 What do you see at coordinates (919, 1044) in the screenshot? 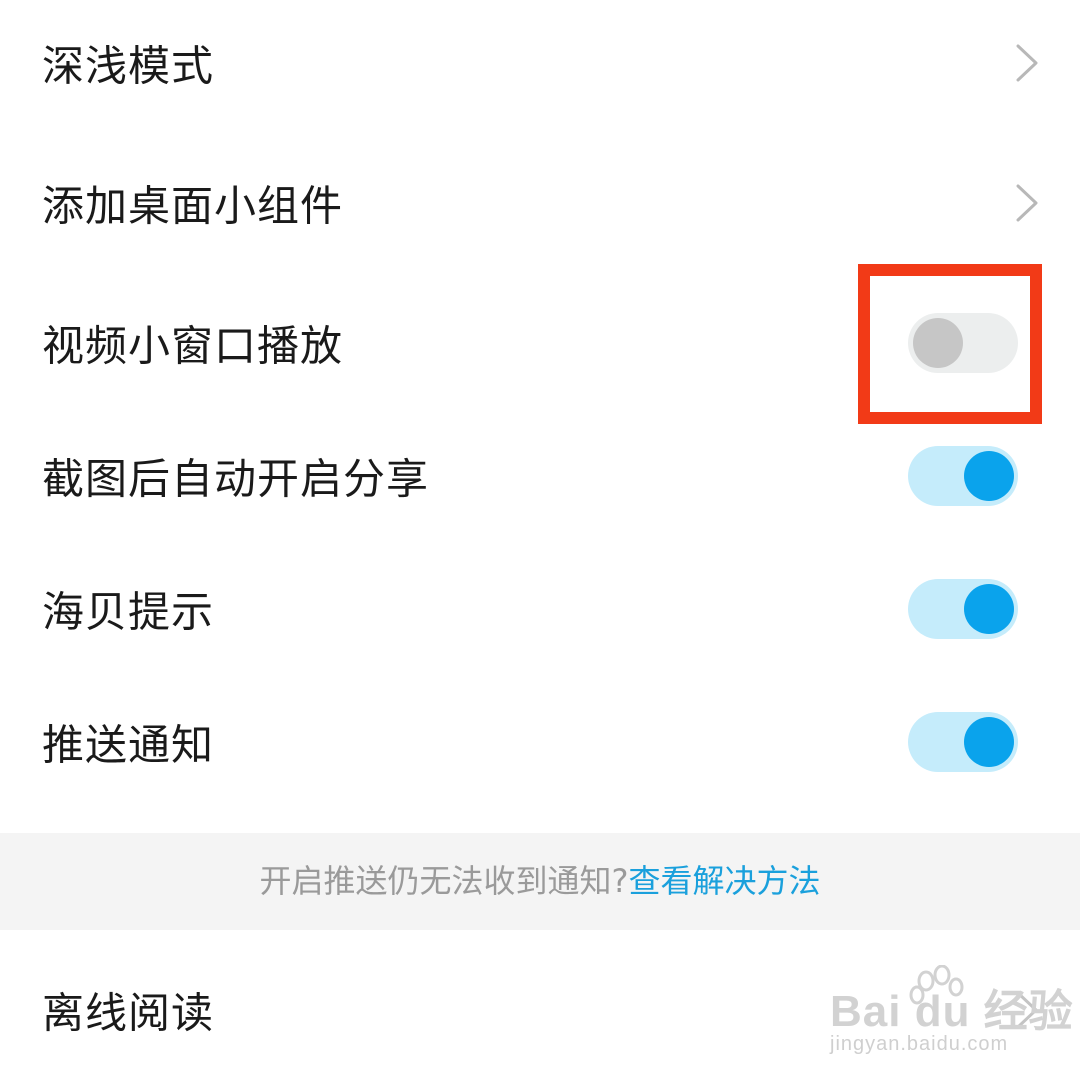
I see `watermark-url: jingyan.baidu.com` at bounding box center [919, 1044].